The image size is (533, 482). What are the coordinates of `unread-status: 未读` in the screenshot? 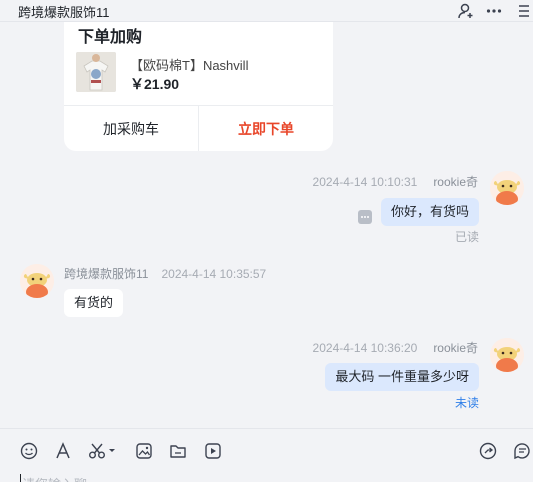 It's located at (467, 402).